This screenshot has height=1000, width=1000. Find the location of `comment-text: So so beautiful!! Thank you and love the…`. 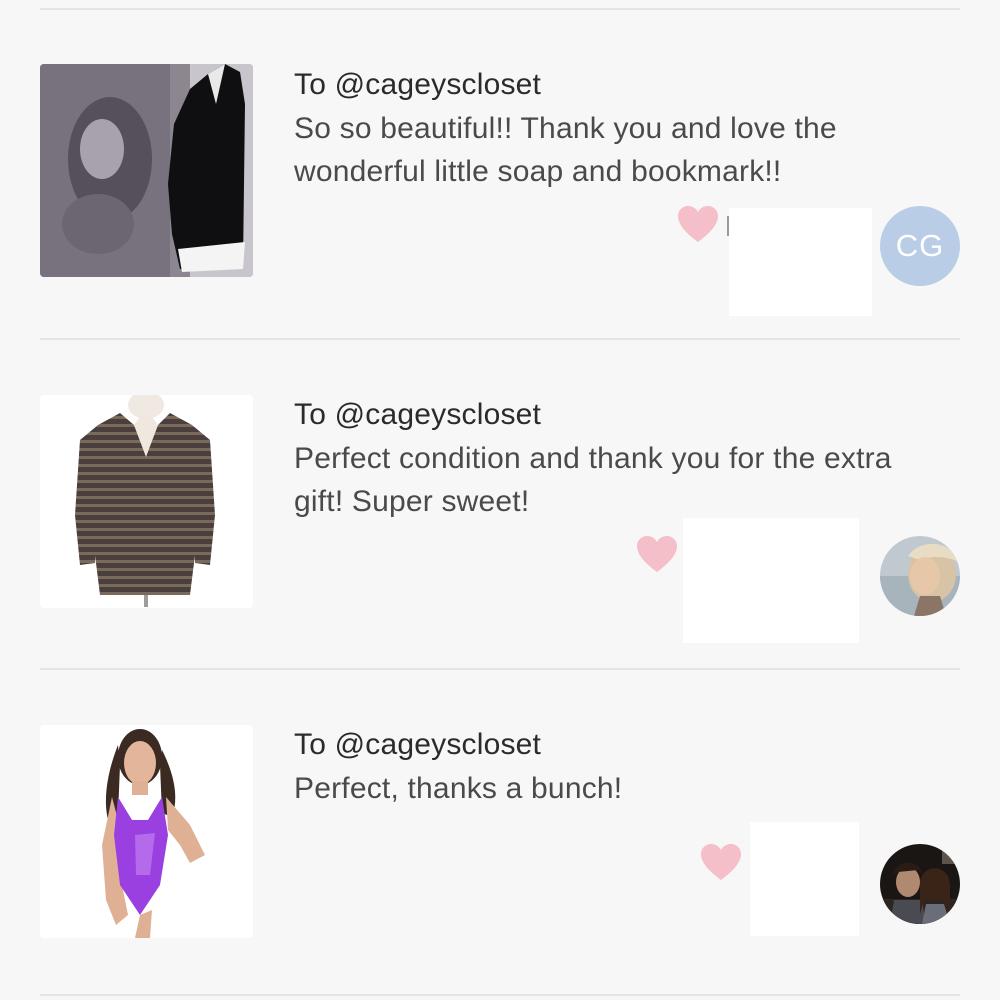

comment-text: So so beautiful!! Thank you and love the… is located at coordinates (565, 150).